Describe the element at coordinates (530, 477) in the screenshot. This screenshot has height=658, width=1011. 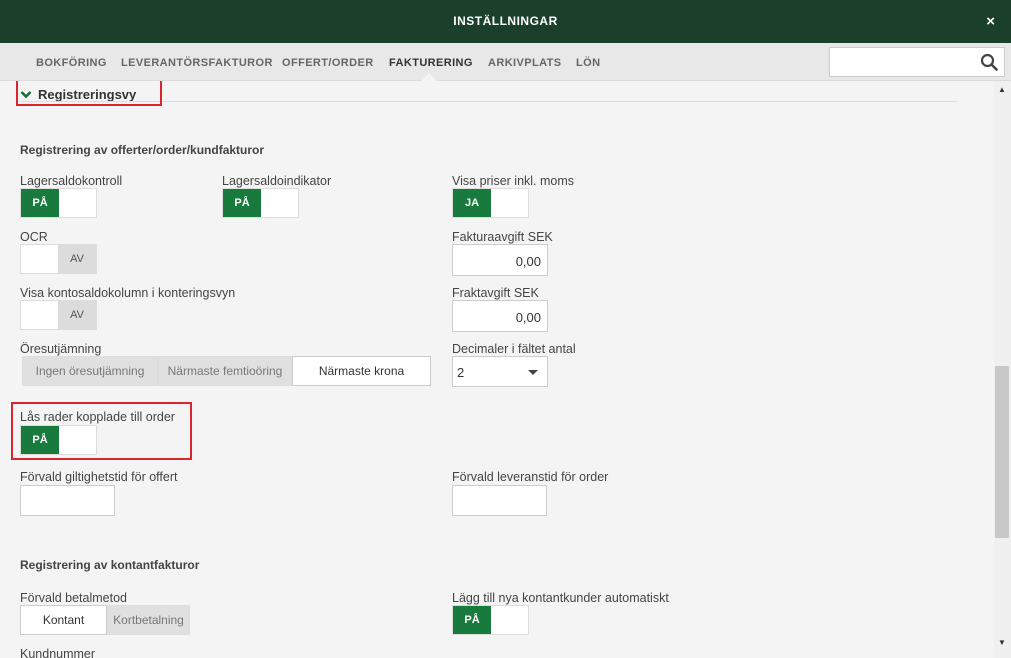
I see `label-leveranstid: Förvald leveranstid för order` at that location.